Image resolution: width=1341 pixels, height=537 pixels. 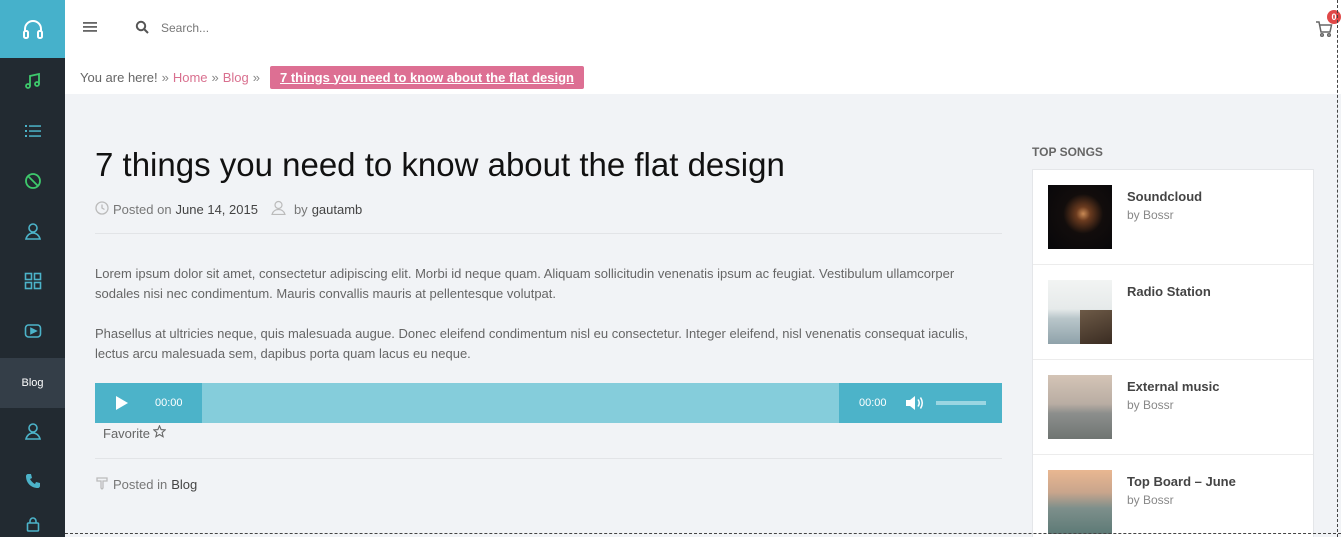 I want to click on category-link: Blog, so click(x=184, y=484).